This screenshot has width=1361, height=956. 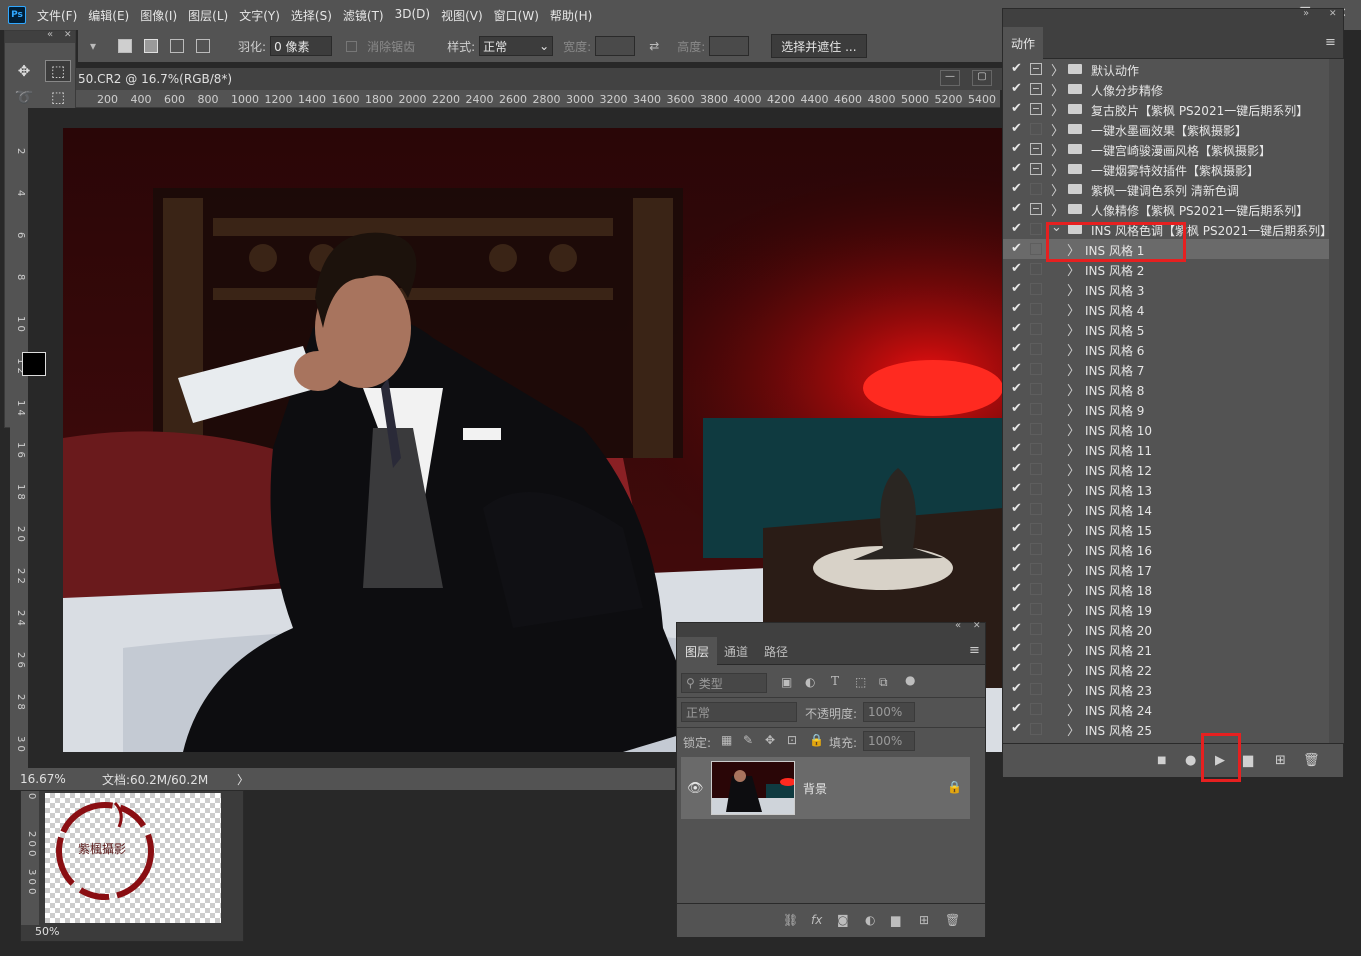 What do you see at coordinates (724, 683) in the screenshot?
I see `layer-filter-select: ⚲ 类型` at bounding box center [724, 683].